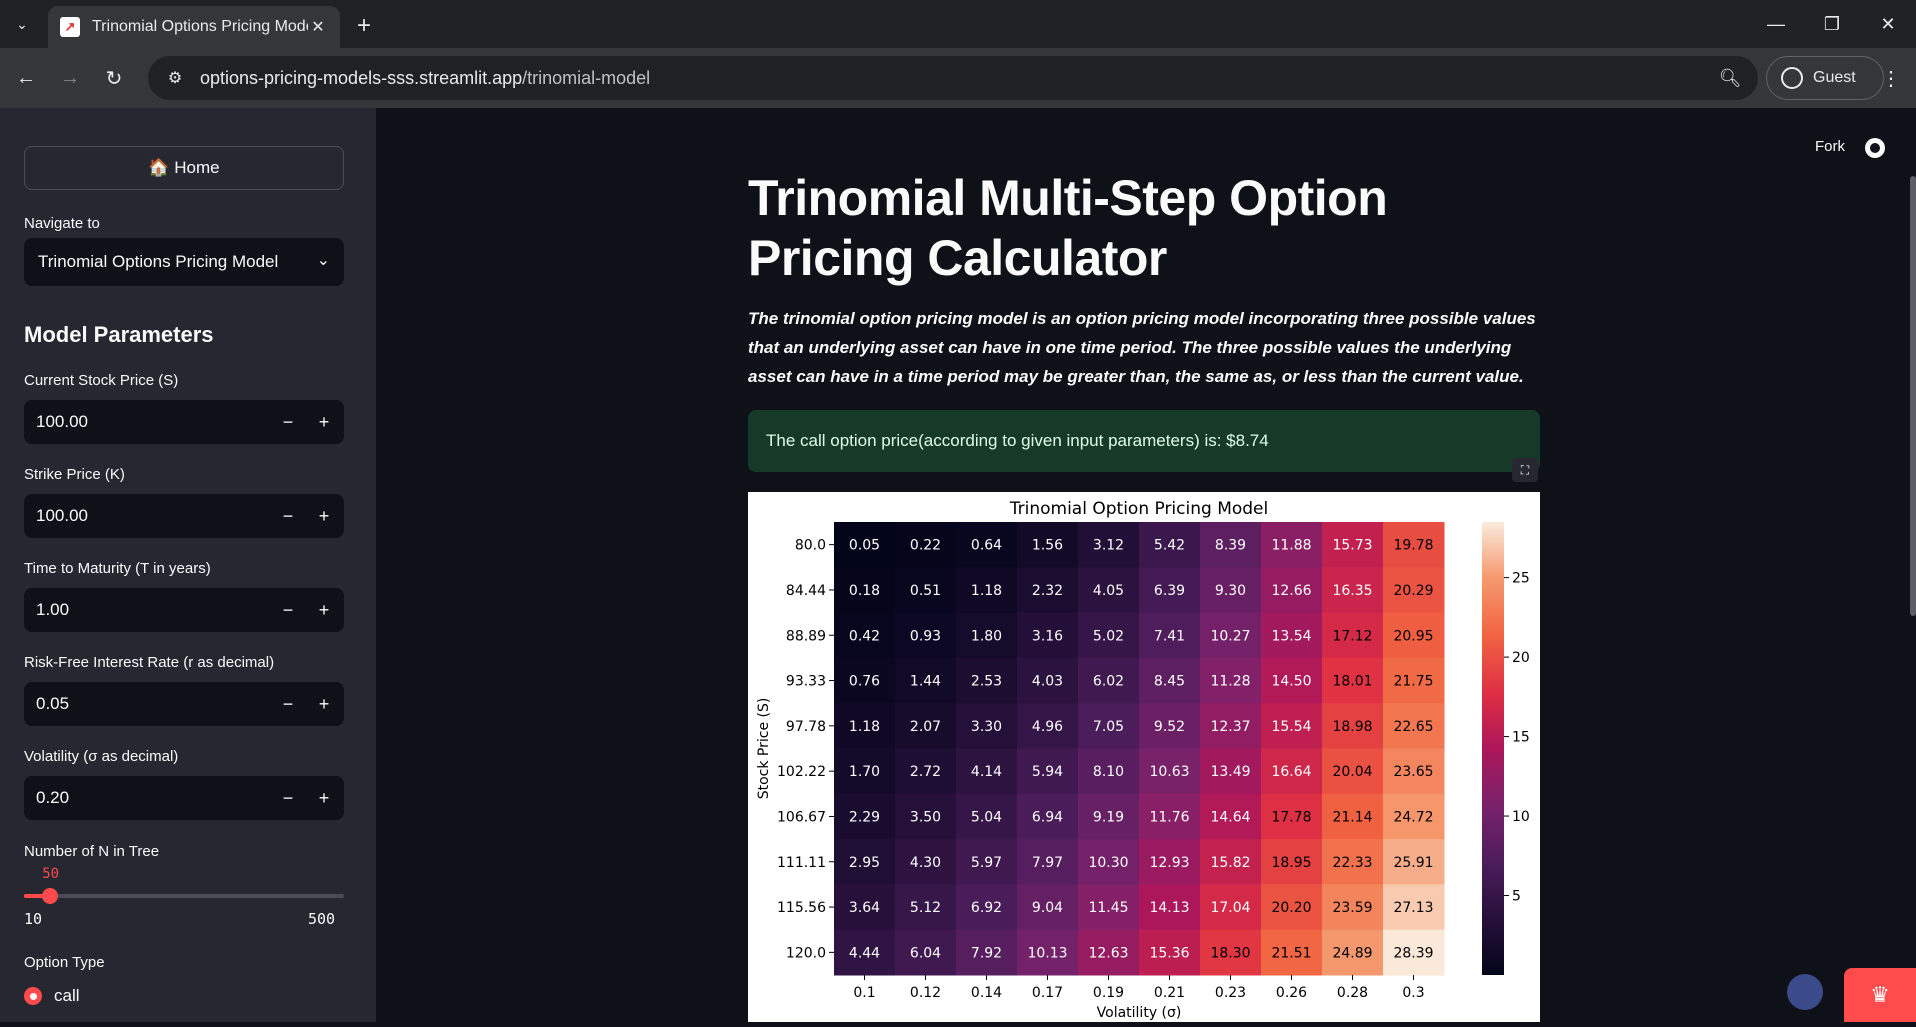 Image resolution: width=1916 pixels, height=1027 pixels. What do you see at coordinates (806, 953) in the screenshot?
I see `y-tick-label: 120.0` at bounding box center [806, 953].